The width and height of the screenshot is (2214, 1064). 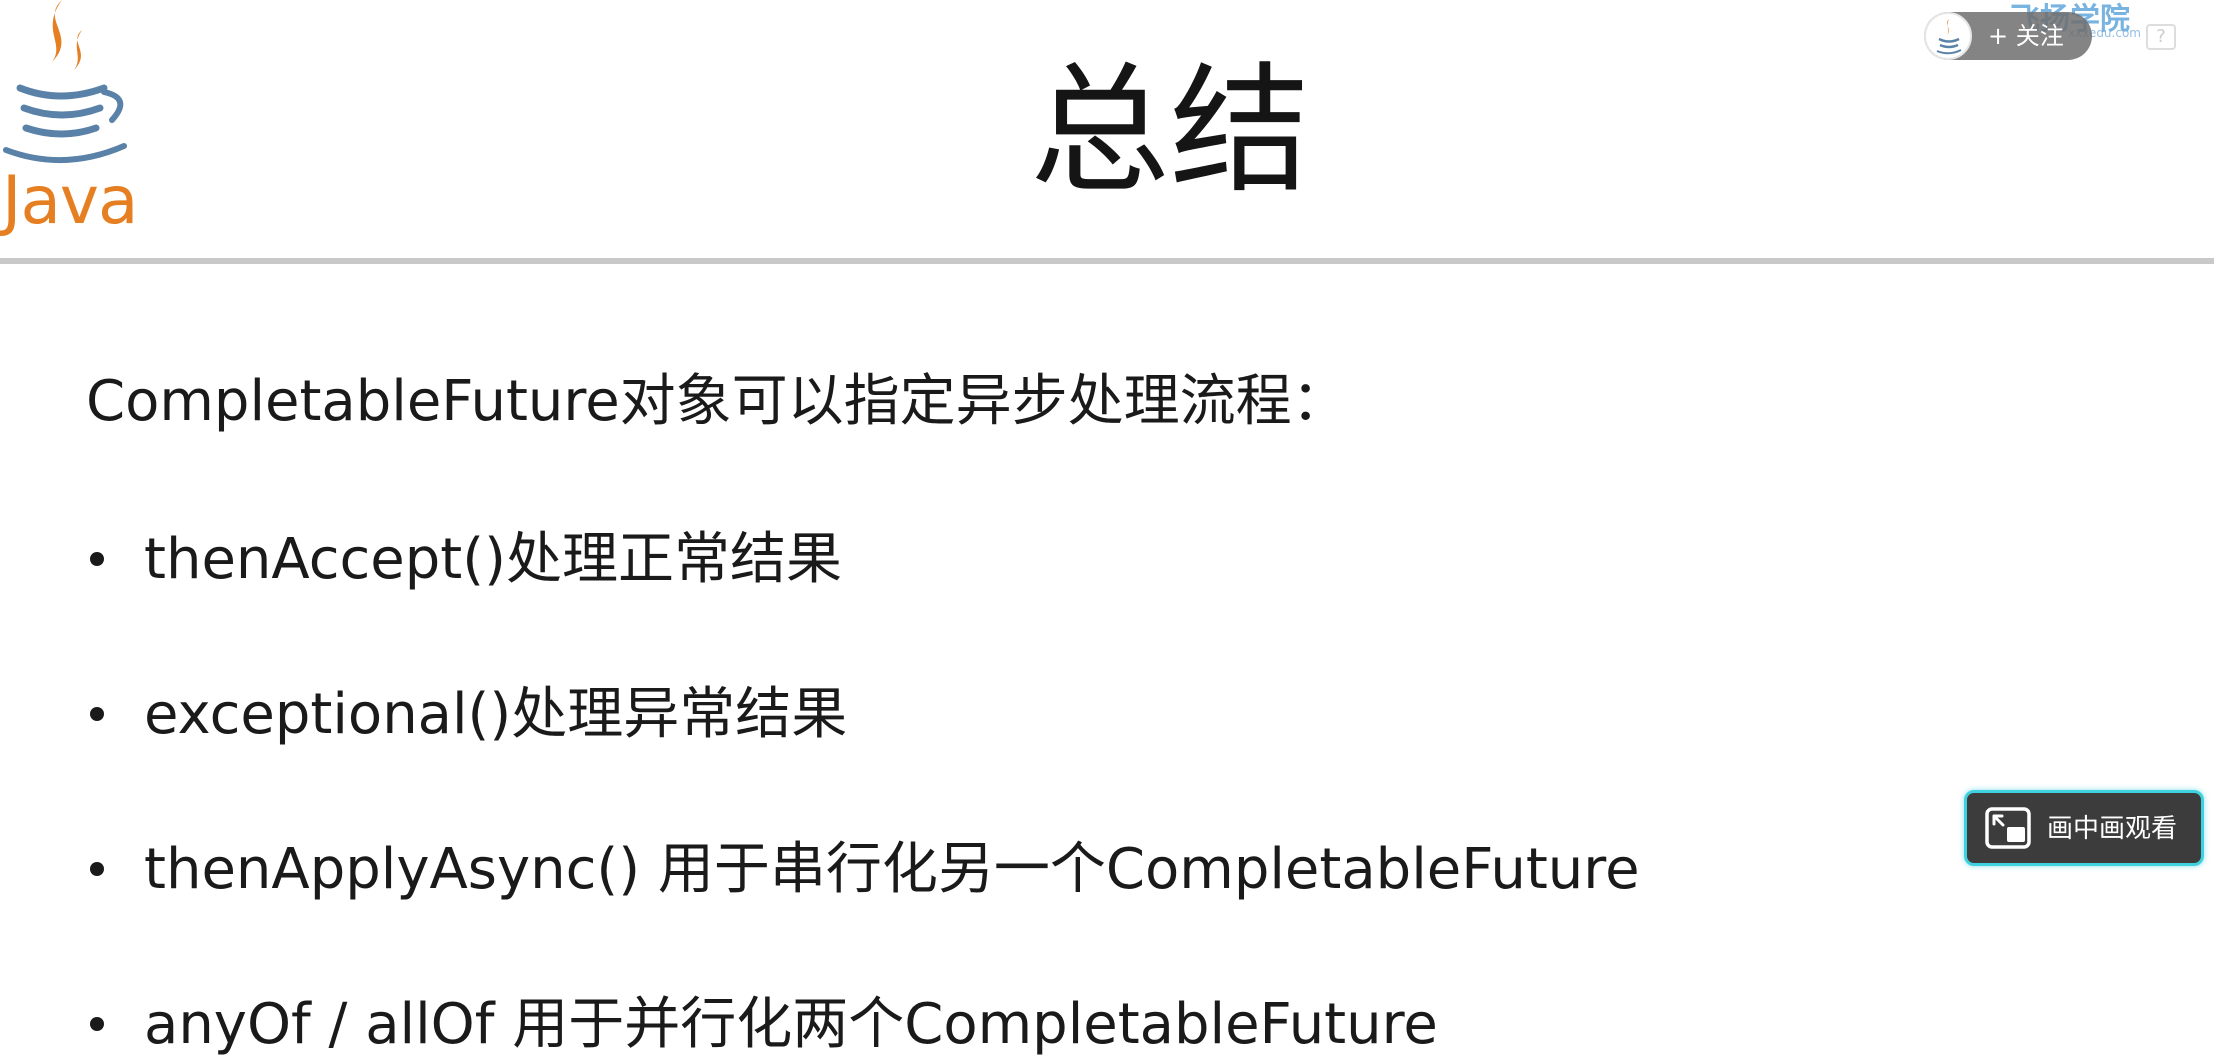 What do you see at coordinates (2026, 36) in the screenshot?
I see `follow-label: + 关注` at bounding box center [2026, 36].